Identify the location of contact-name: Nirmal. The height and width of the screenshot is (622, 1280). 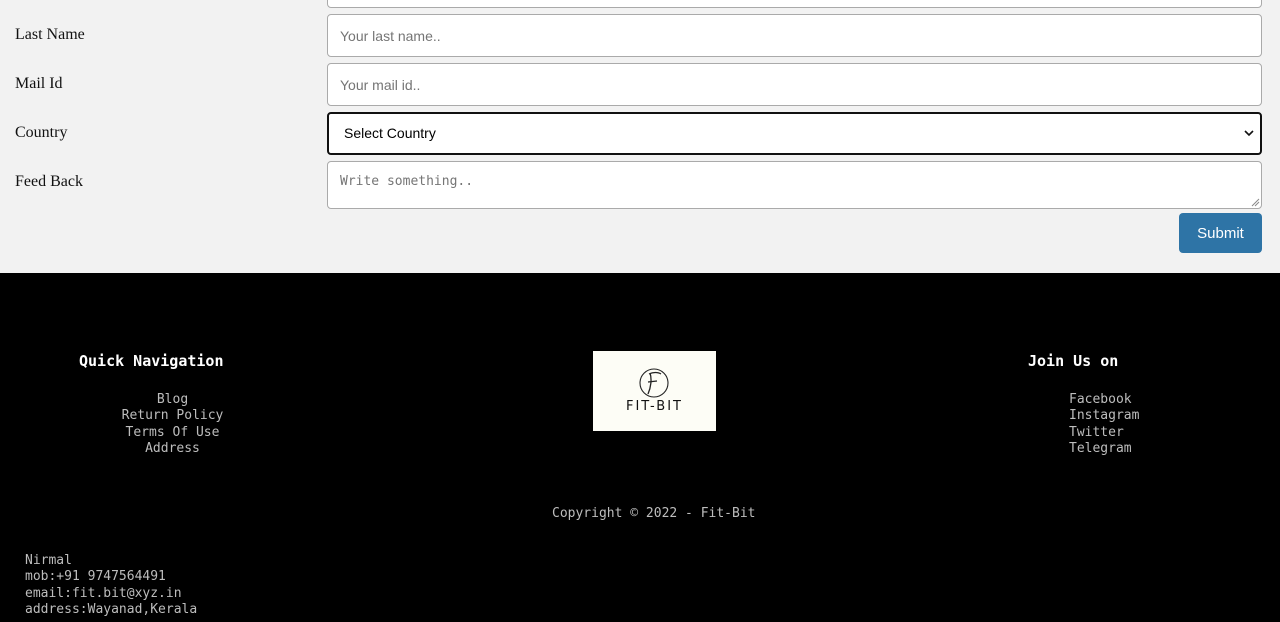
(48, 560).